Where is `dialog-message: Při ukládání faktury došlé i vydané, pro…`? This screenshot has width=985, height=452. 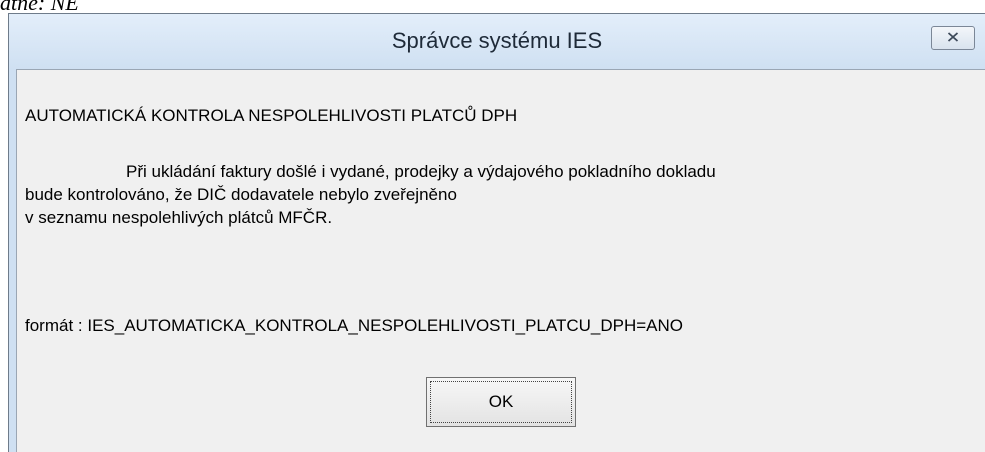 dialog-message: Při ukládání faktury došlé i vydané, pro… is located at coordinates (502, 194).